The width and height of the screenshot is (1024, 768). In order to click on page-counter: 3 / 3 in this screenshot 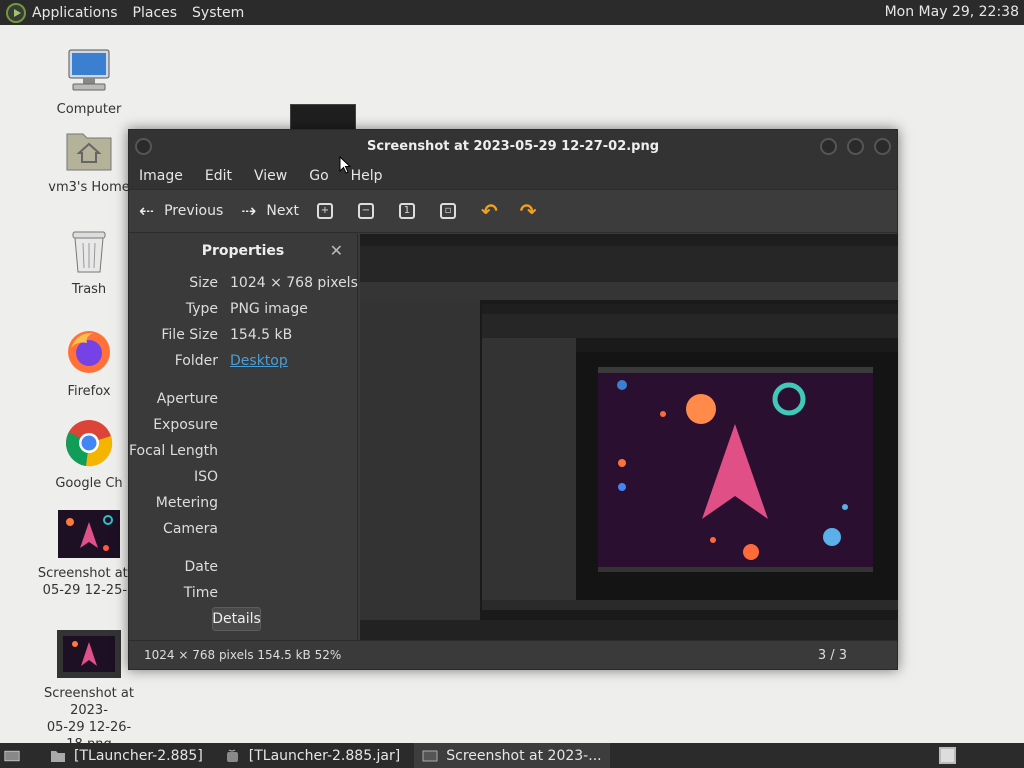, I will do `click(832, 655)`.